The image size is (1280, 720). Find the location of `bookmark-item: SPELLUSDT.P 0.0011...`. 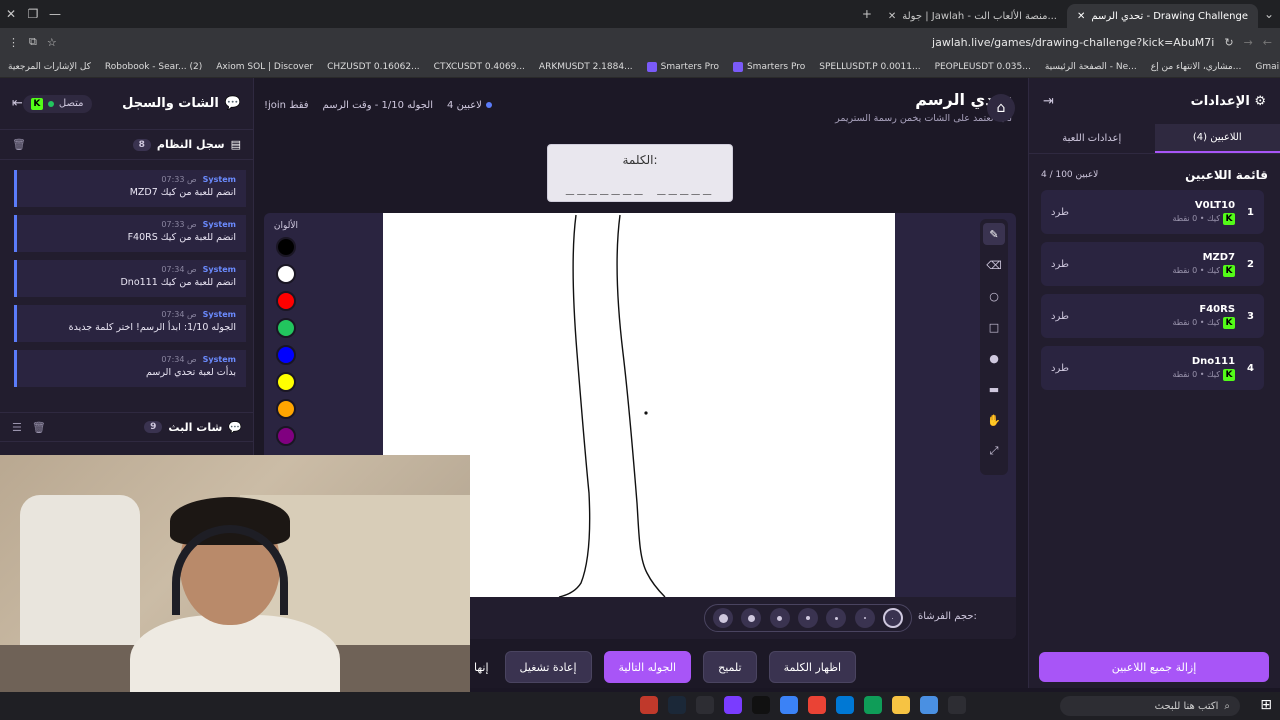

bookmark-item: SPELLUSDT.P 0.0011... is located at coordinates (869, 67).